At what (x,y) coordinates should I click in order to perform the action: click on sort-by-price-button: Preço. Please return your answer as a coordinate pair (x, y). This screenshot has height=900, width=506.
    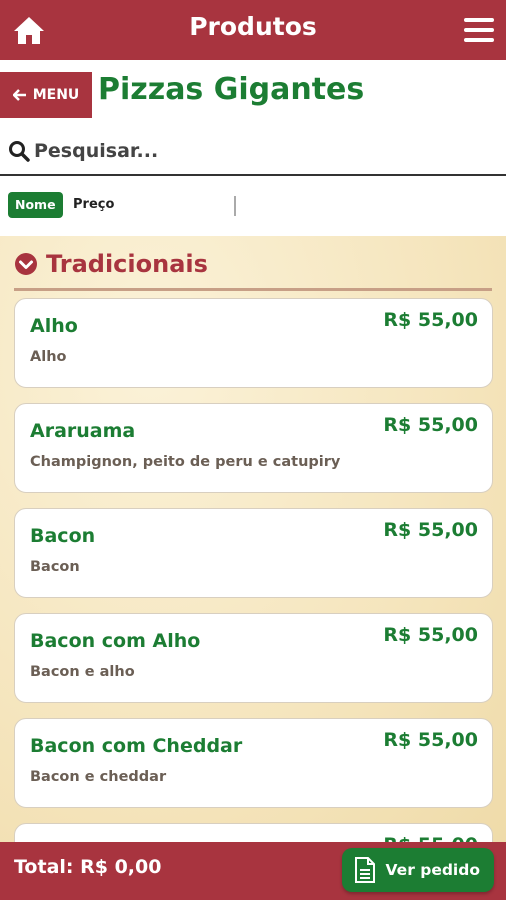
    Looking at the image, I should click on (93, 204).